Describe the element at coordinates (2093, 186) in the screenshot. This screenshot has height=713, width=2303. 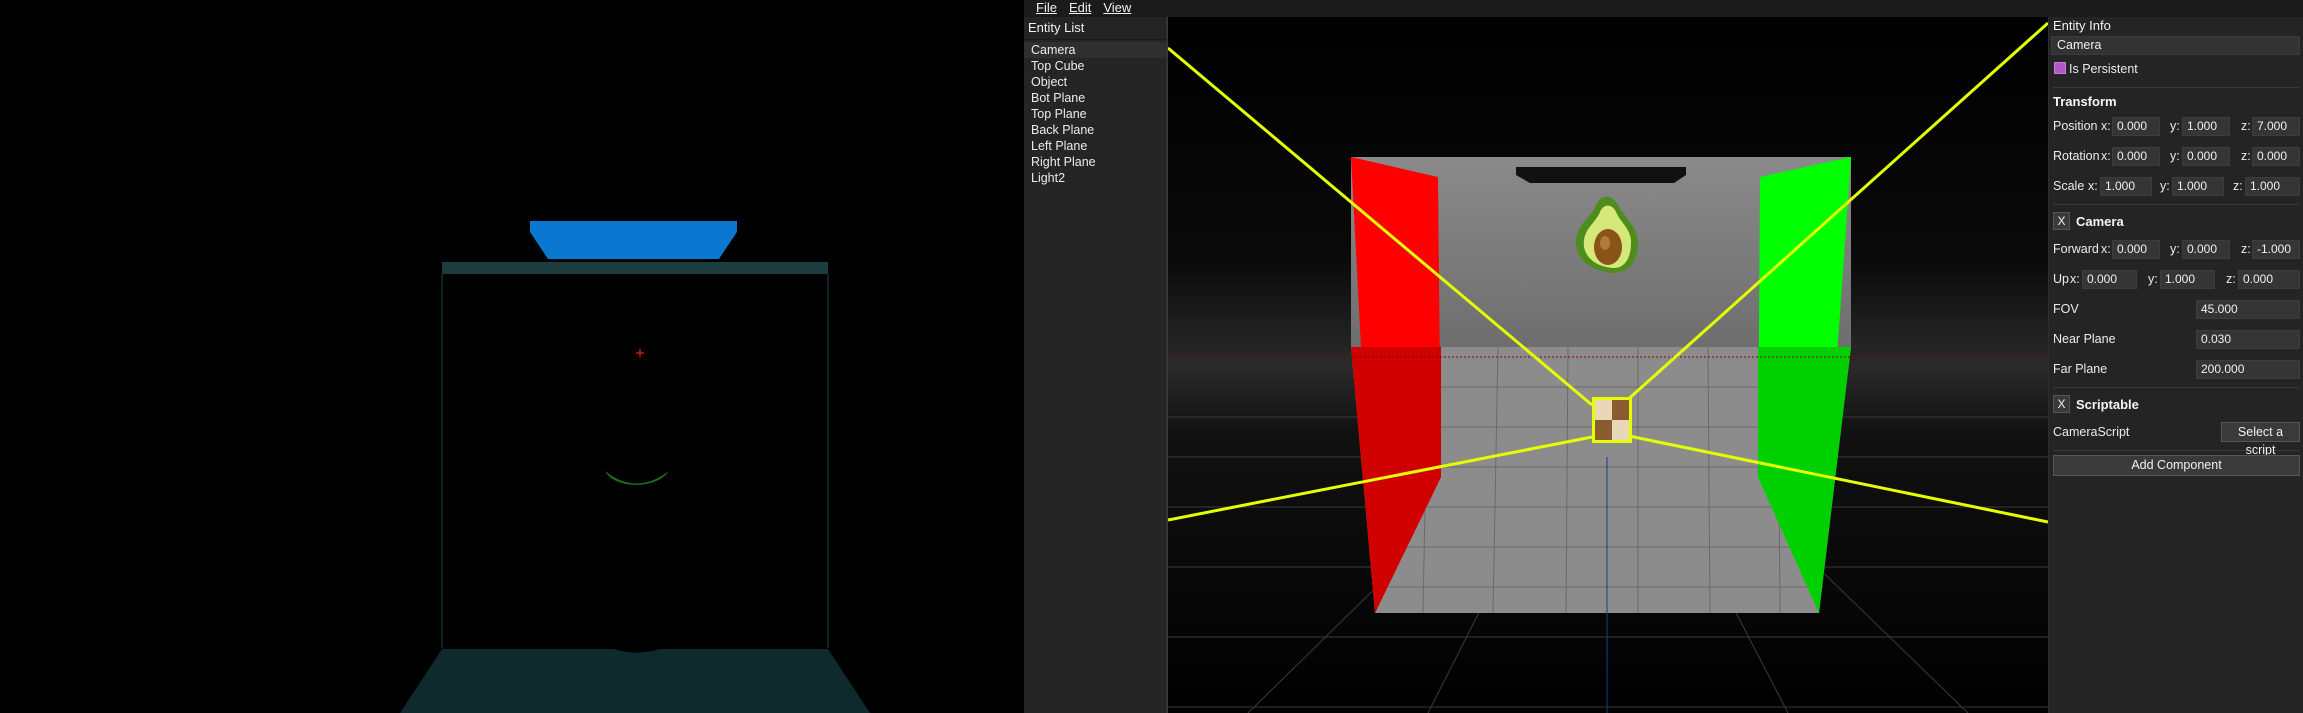
I see `scale-x-axis-label: x:` at that location.